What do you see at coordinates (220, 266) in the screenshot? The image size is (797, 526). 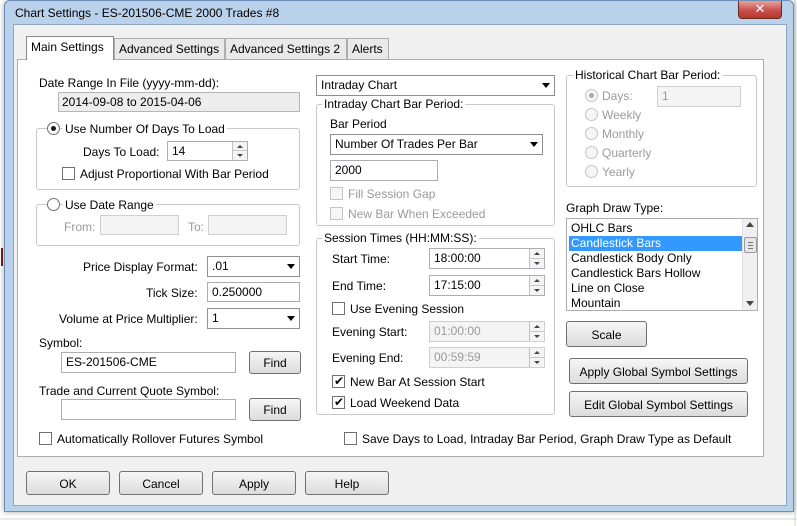 I see `price-display-format-value: .01` at bounding box center [220, 266].